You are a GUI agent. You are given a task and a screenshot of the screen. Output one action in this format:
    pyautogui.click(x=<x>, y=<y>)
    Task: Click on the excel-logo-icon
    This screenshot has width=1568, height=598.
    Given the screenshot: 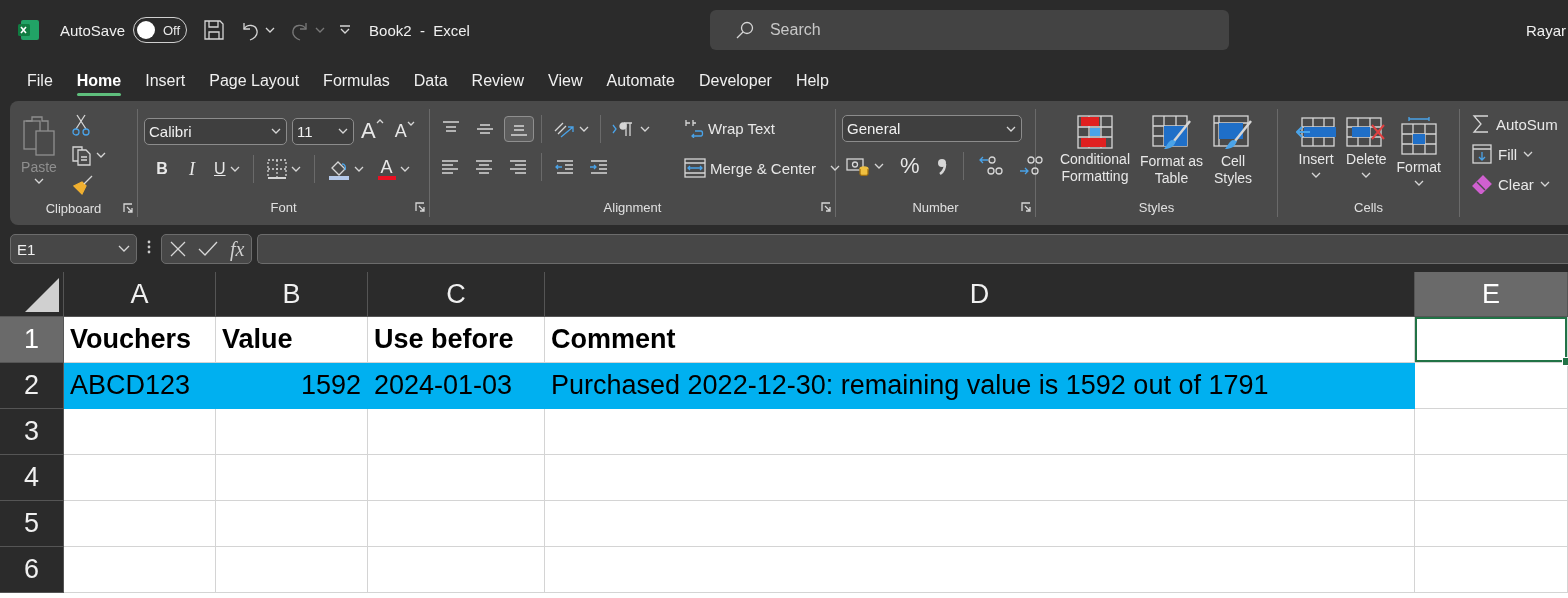 What is the action you would take?
    pyautogui.click(x=29, y=30)
    